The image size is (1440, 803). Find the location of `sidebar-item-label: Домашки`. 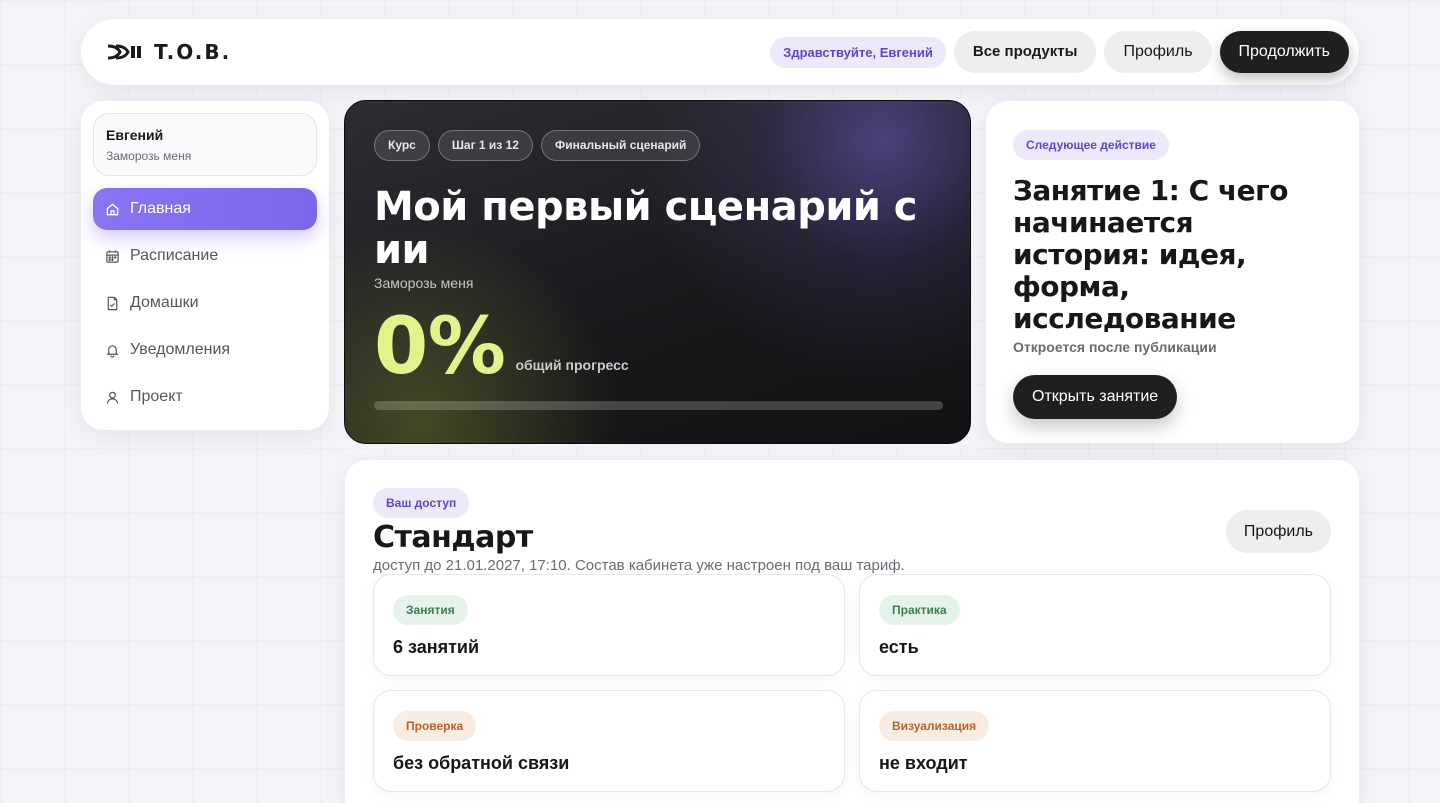

sidebar-item-label: Домашки is located at coordinates (164, 302).